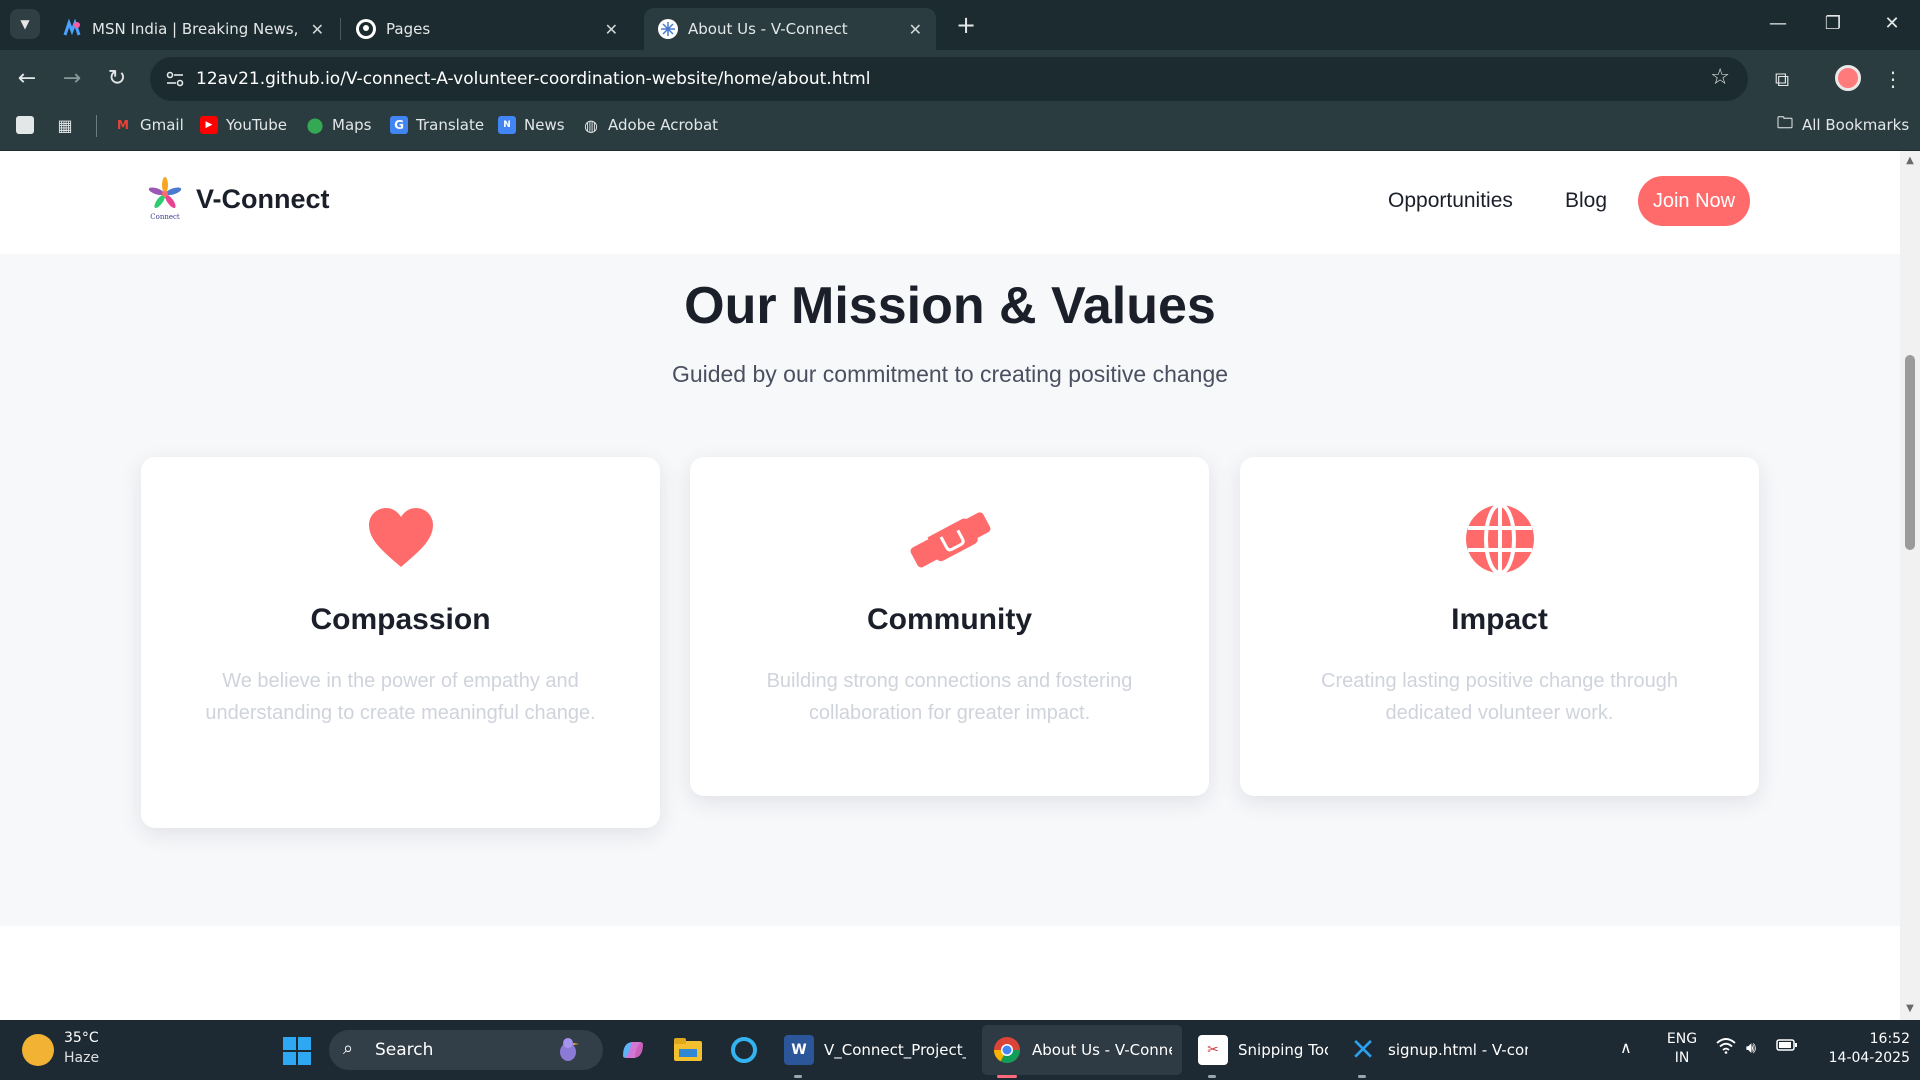 This screenshot has width=1920, height=1080. What do you see at coordinates (663, 125) in the screenshot?
I see `bookmark-label: Adobe Acrobat` at bounding box center [663, 125].